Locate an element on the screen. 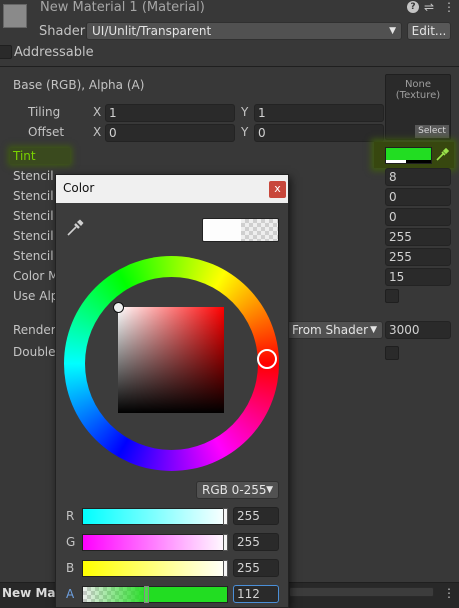 The height and width of the screenshot is (608, 459). stencil-read-mask-label: Stencil is located at coordinates (33, 256).